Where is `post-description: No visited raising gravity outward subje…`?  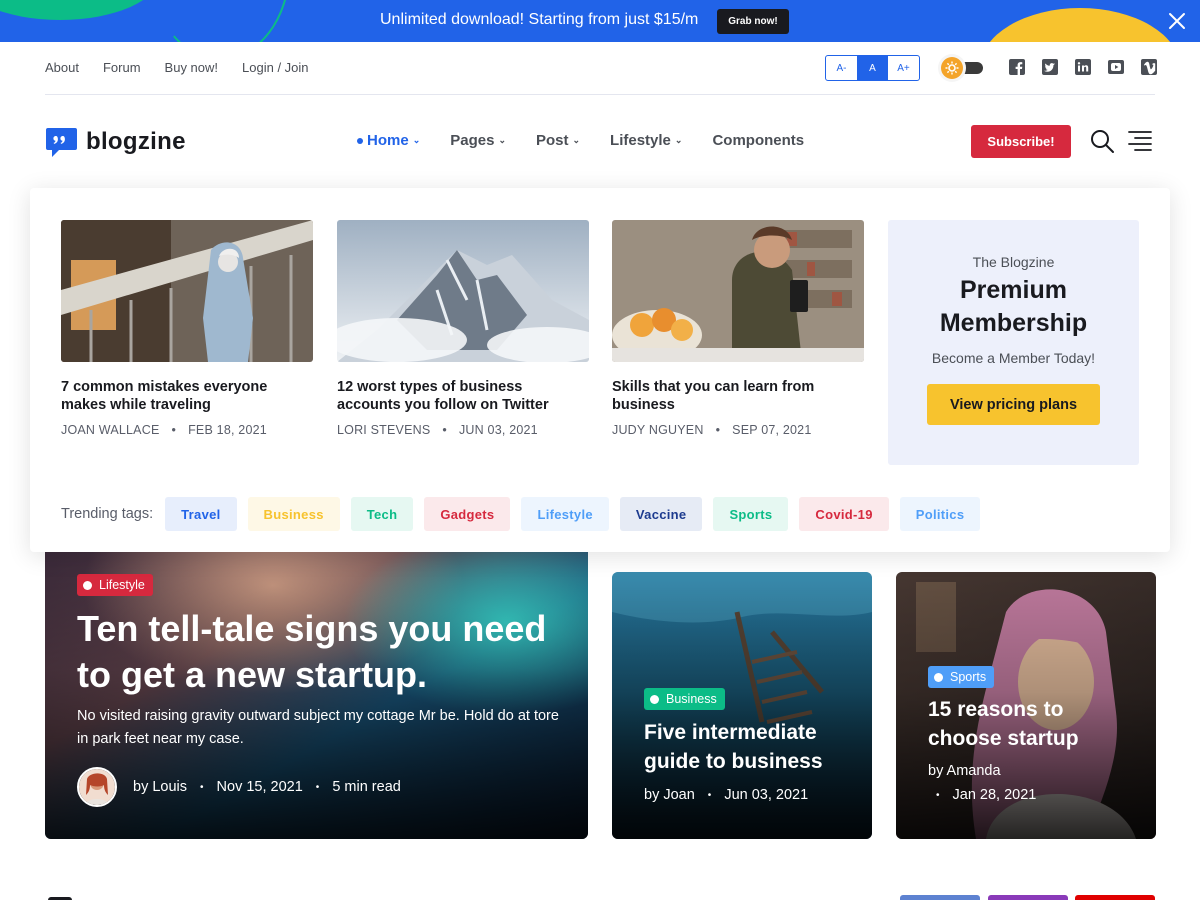
post-description: No visited raising gravity outward subje… is located at coordinates (318, 727).